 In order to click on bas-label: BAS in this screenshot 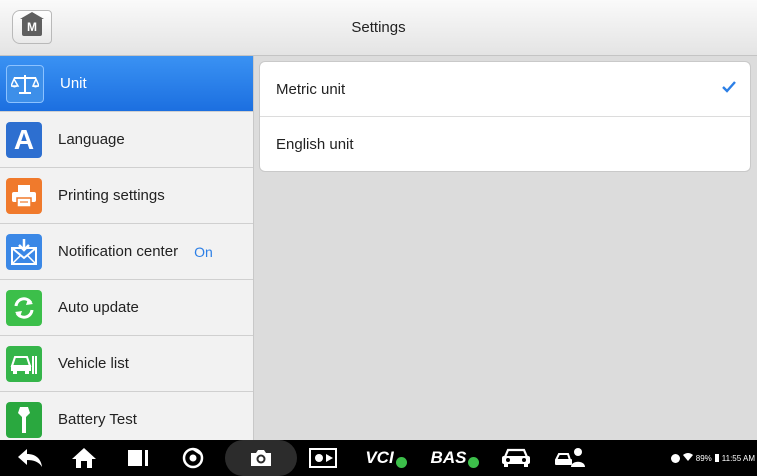, I will do `click(448, 457)`.